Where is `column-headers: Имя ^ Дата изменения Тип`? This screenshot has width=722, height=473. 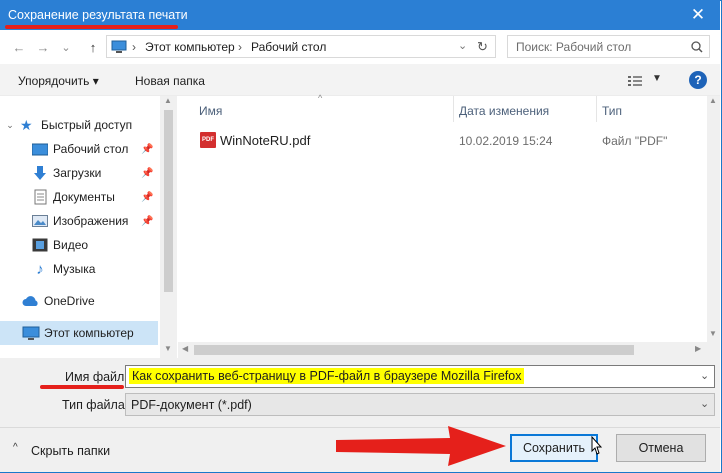
column-headers: Имя ^ Дата изменения Тип is located at coordinates (442, 107).